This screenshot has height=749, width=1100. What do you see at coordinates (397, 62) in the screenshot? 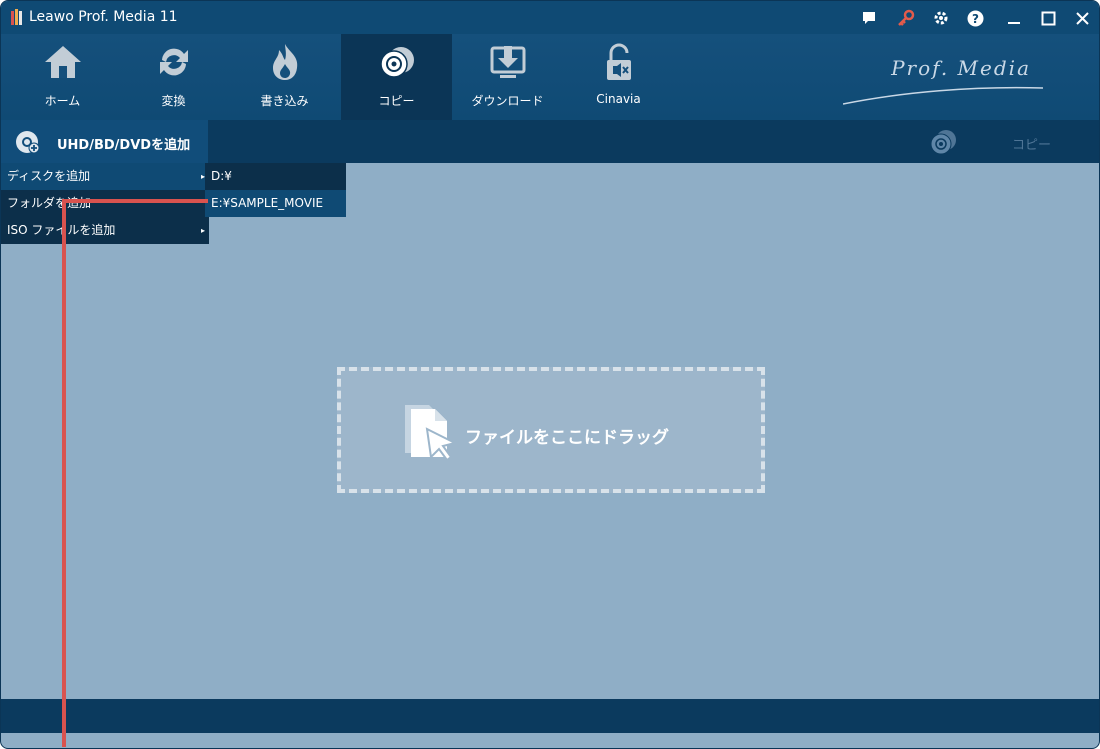
I see `copy-disc-icon` at bounding box center [397, 62].